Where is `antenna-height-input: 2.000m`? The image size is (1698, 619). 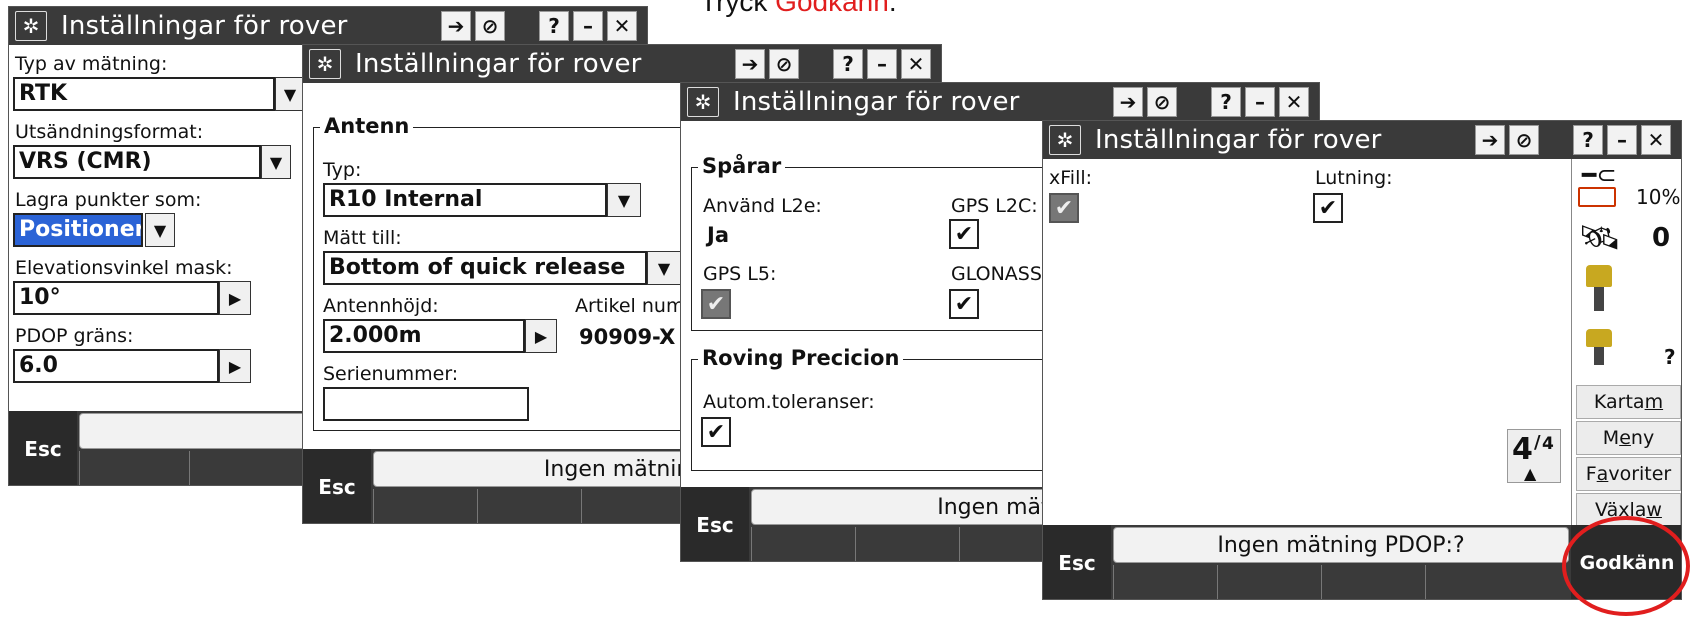
antenna-height-input: 2.000m is located at coordinates (424, 336).